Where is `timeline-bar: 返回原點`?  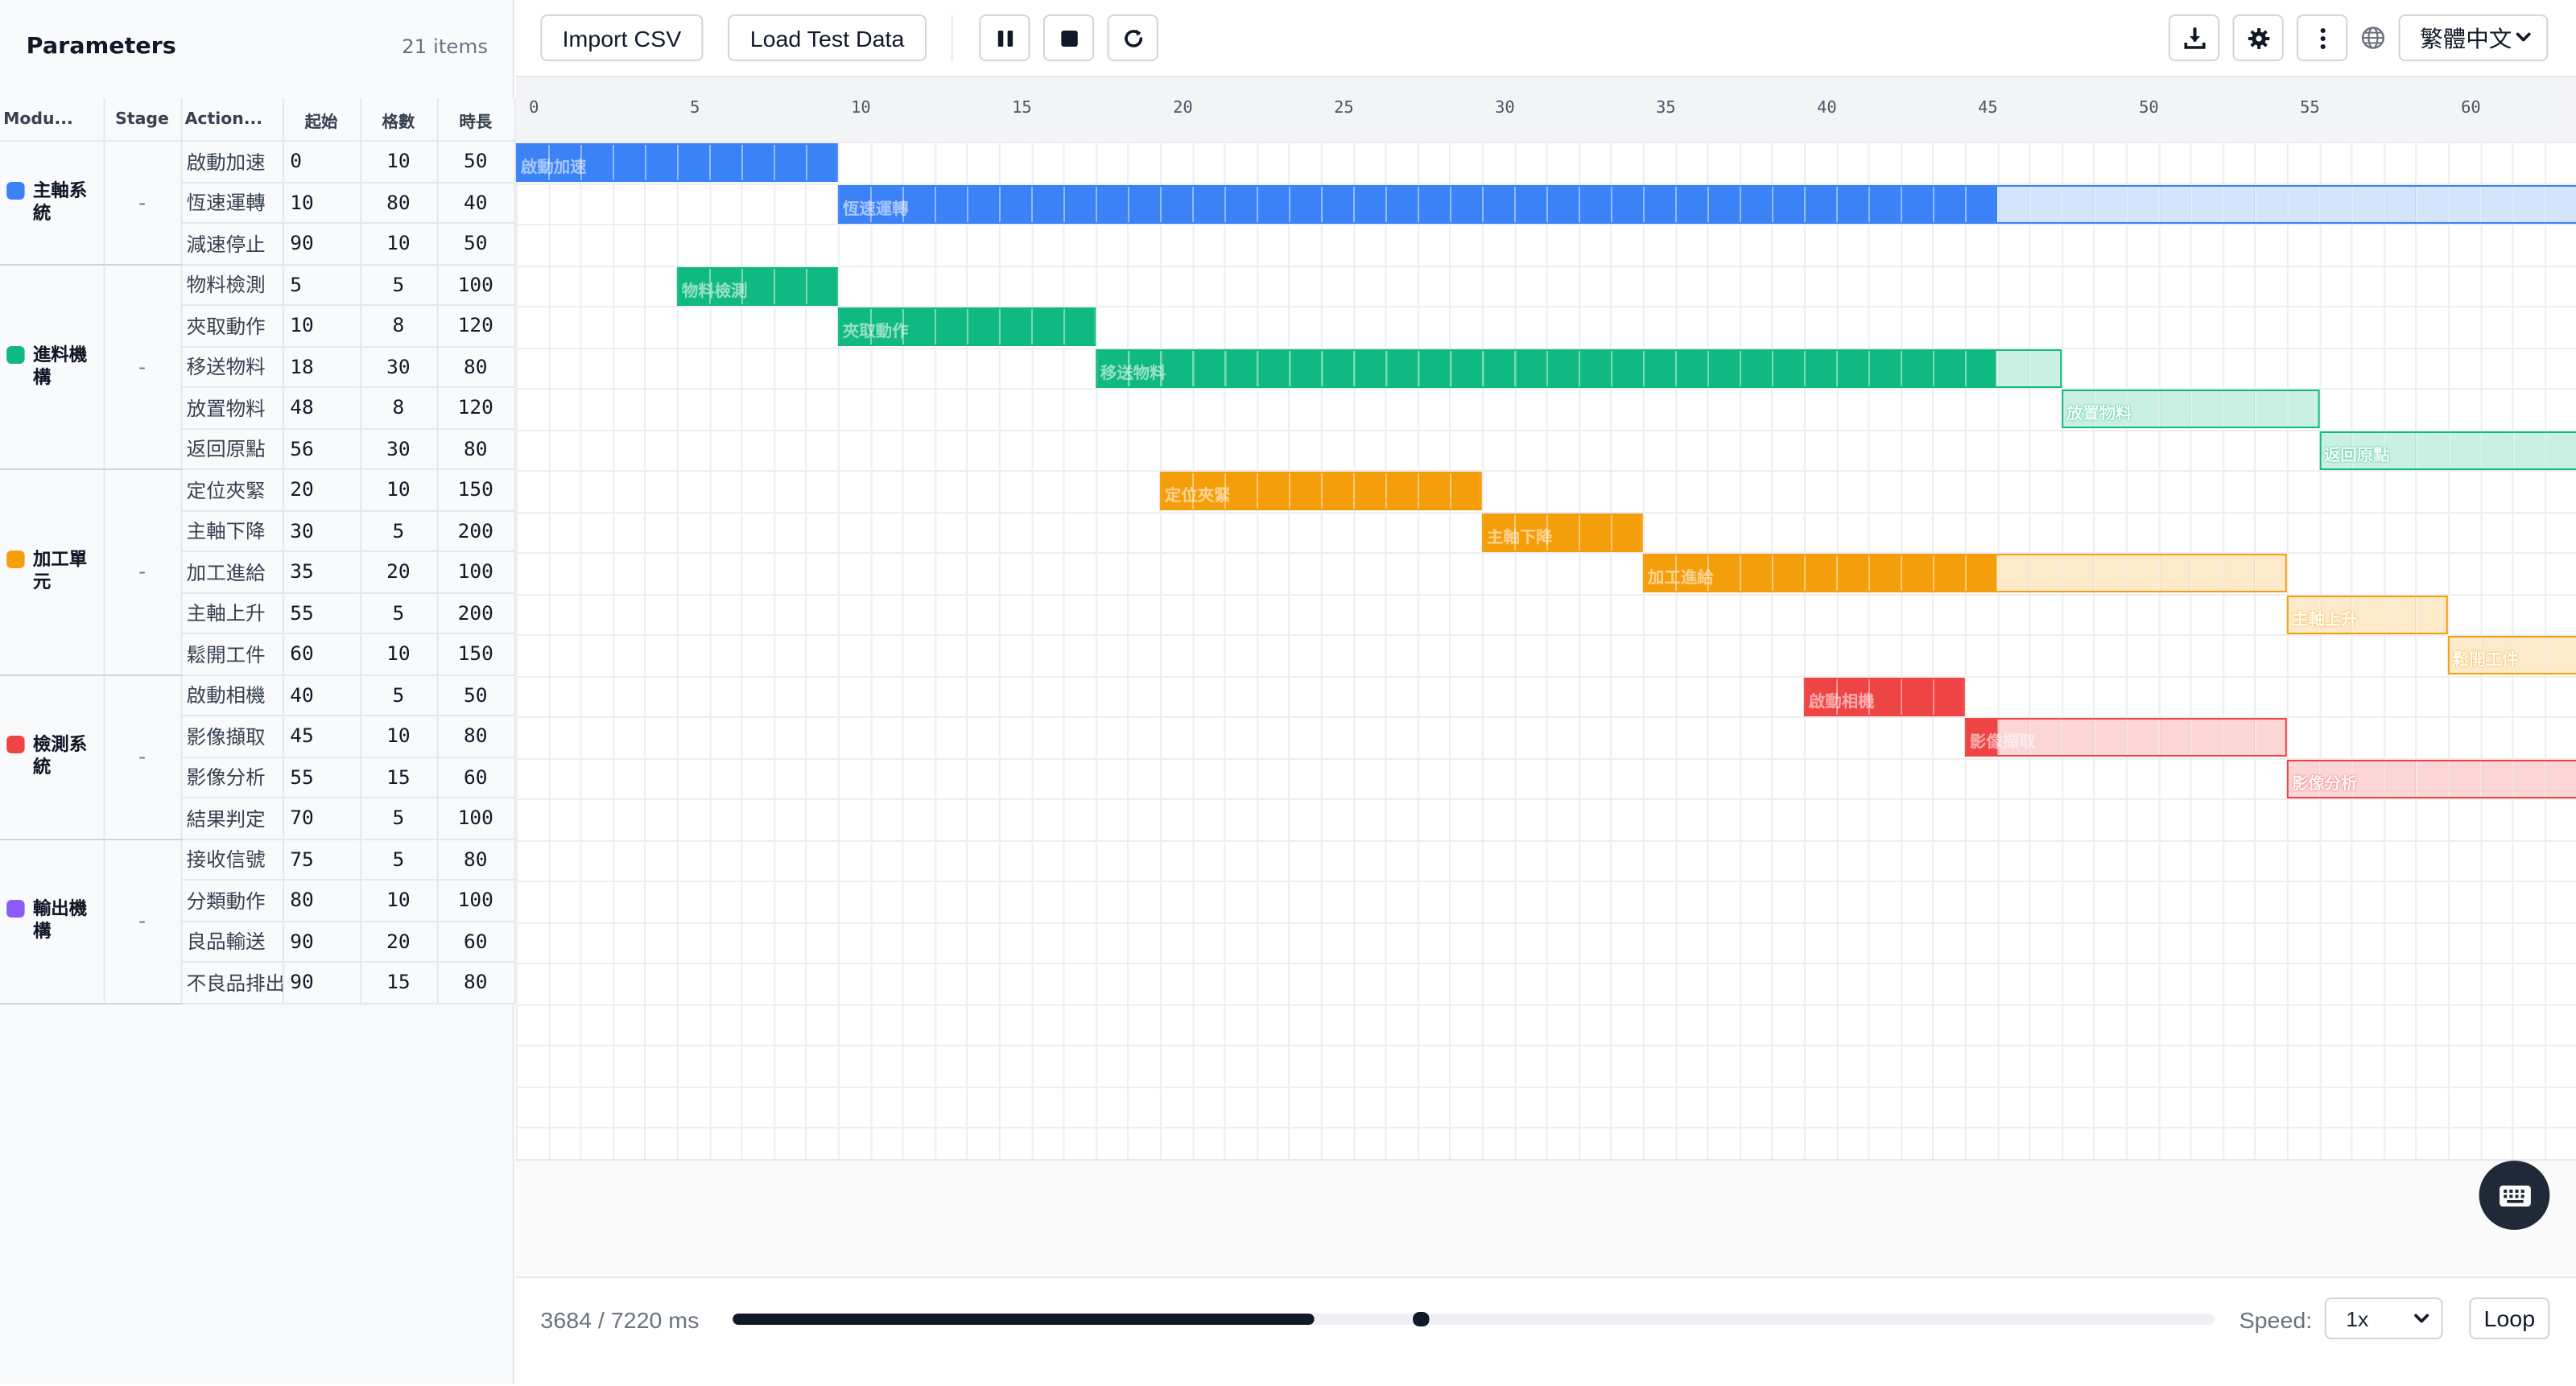 timeline-bar: 返回原點 is located at coordinates (2447, 450).